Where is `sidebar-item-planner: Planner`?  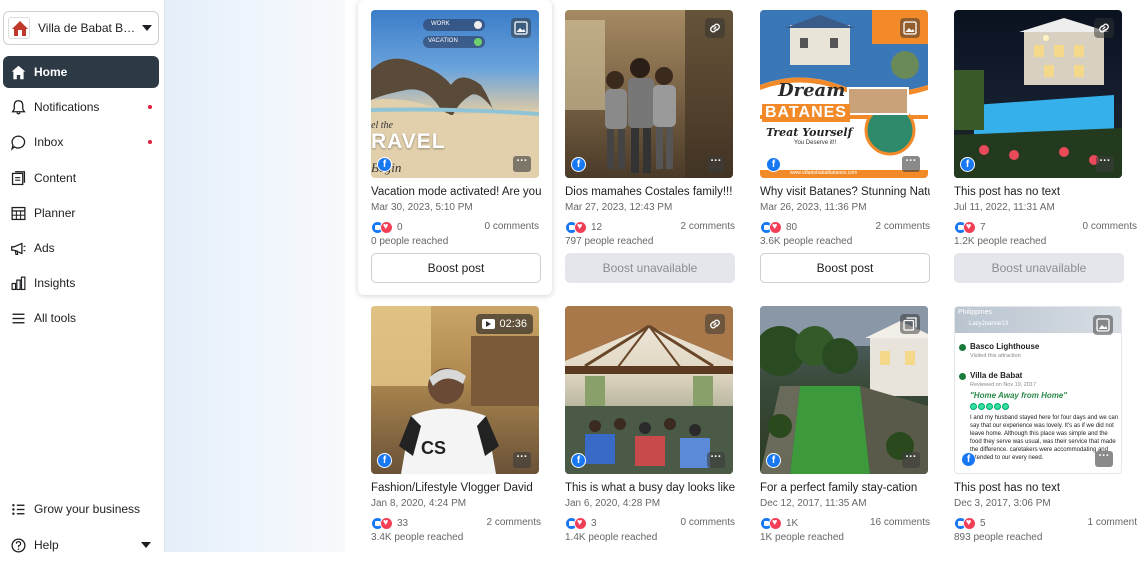
sidebar-item-planner: Planner is located at coordinates (81, 213).